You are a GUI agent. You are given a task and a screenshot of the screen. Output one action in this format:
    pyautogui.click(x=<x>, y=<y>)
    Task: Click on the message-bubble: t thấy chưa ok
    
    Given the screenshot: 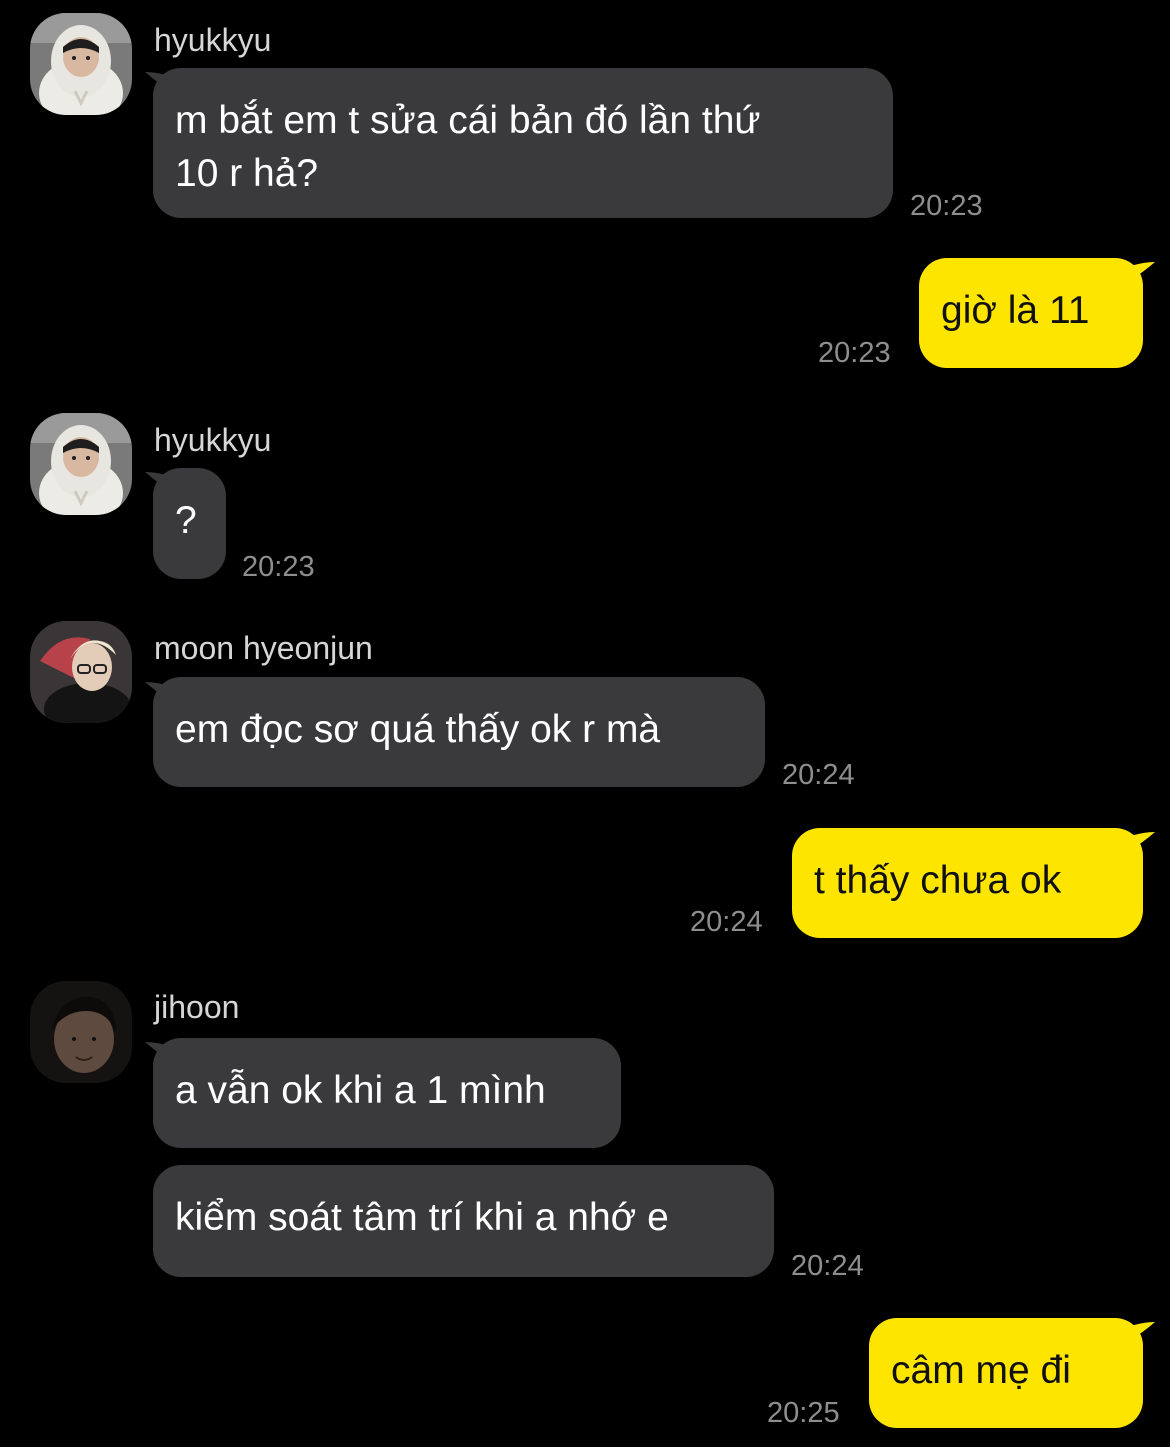 What is the action you would take?
    pyautogui.click(x=967, y=883)
    